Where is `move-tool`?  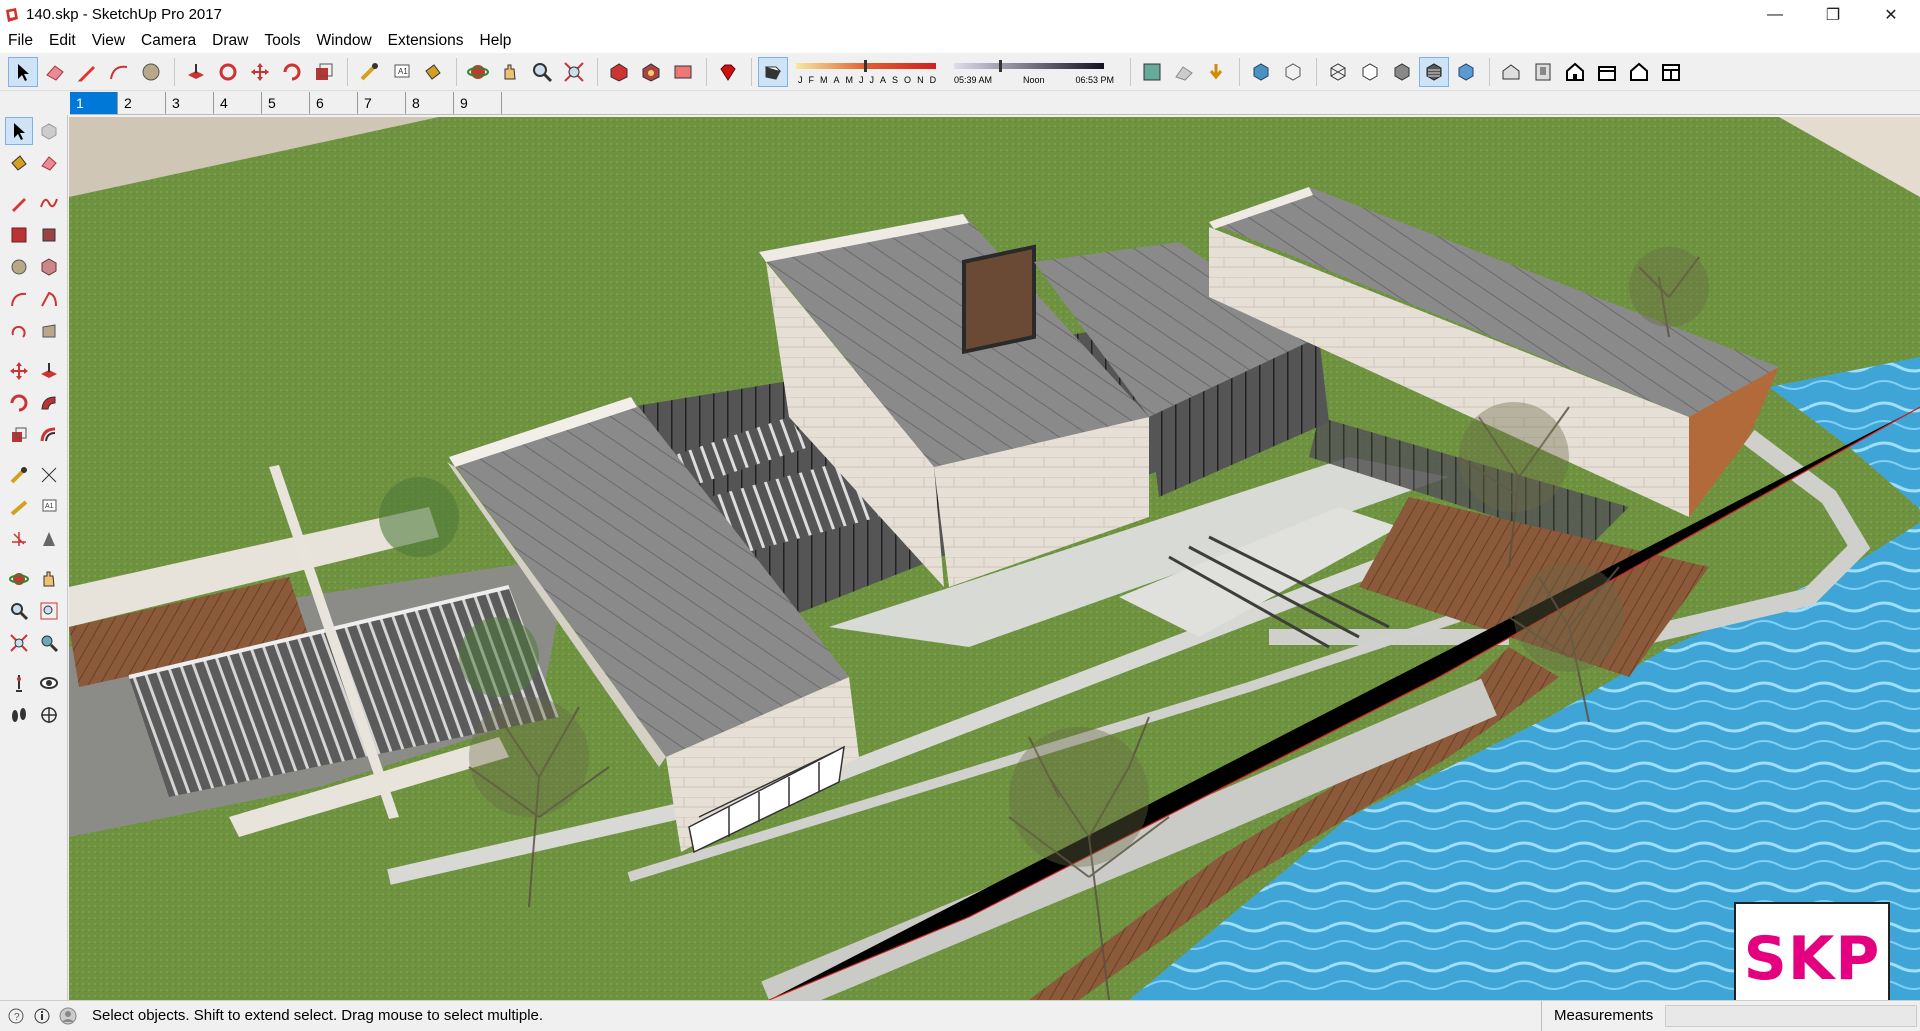 move-tool is located at coordinates (19, 371).